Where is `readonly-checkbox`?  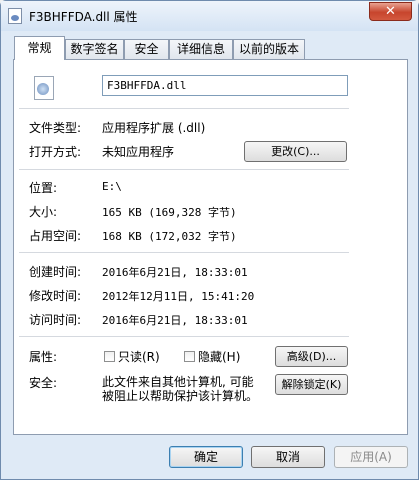 readonly-checkbox is located at coordinates (109, 356).